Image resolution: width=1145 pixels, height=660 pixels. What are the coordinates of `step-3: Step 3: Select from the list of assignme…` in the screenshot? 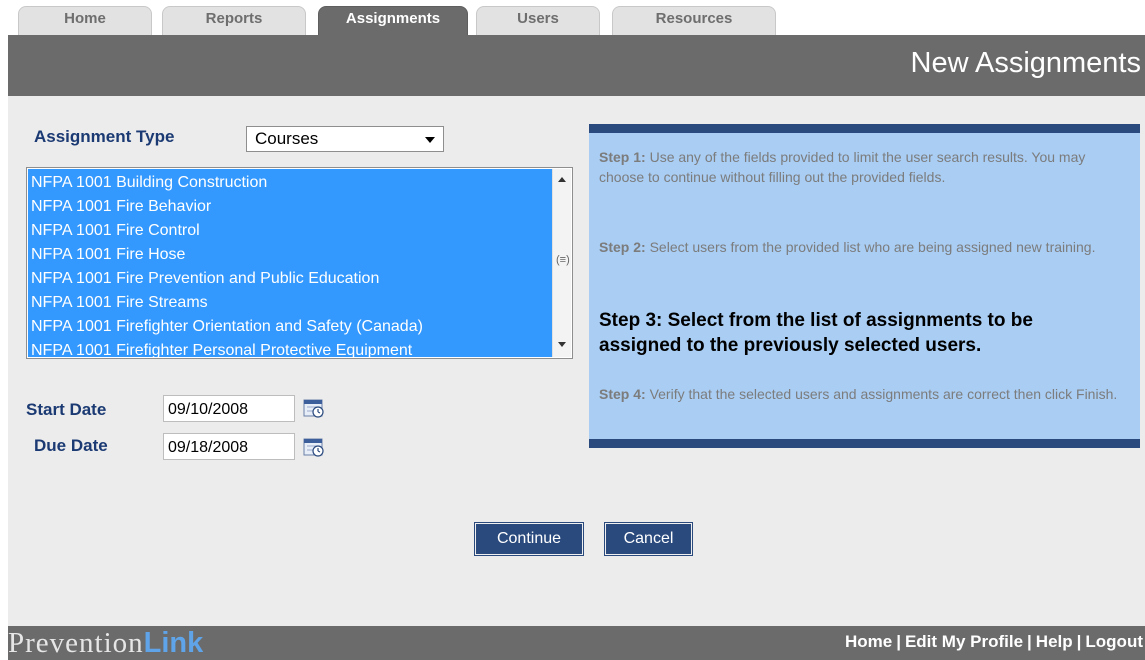 It's located at (816, 333).